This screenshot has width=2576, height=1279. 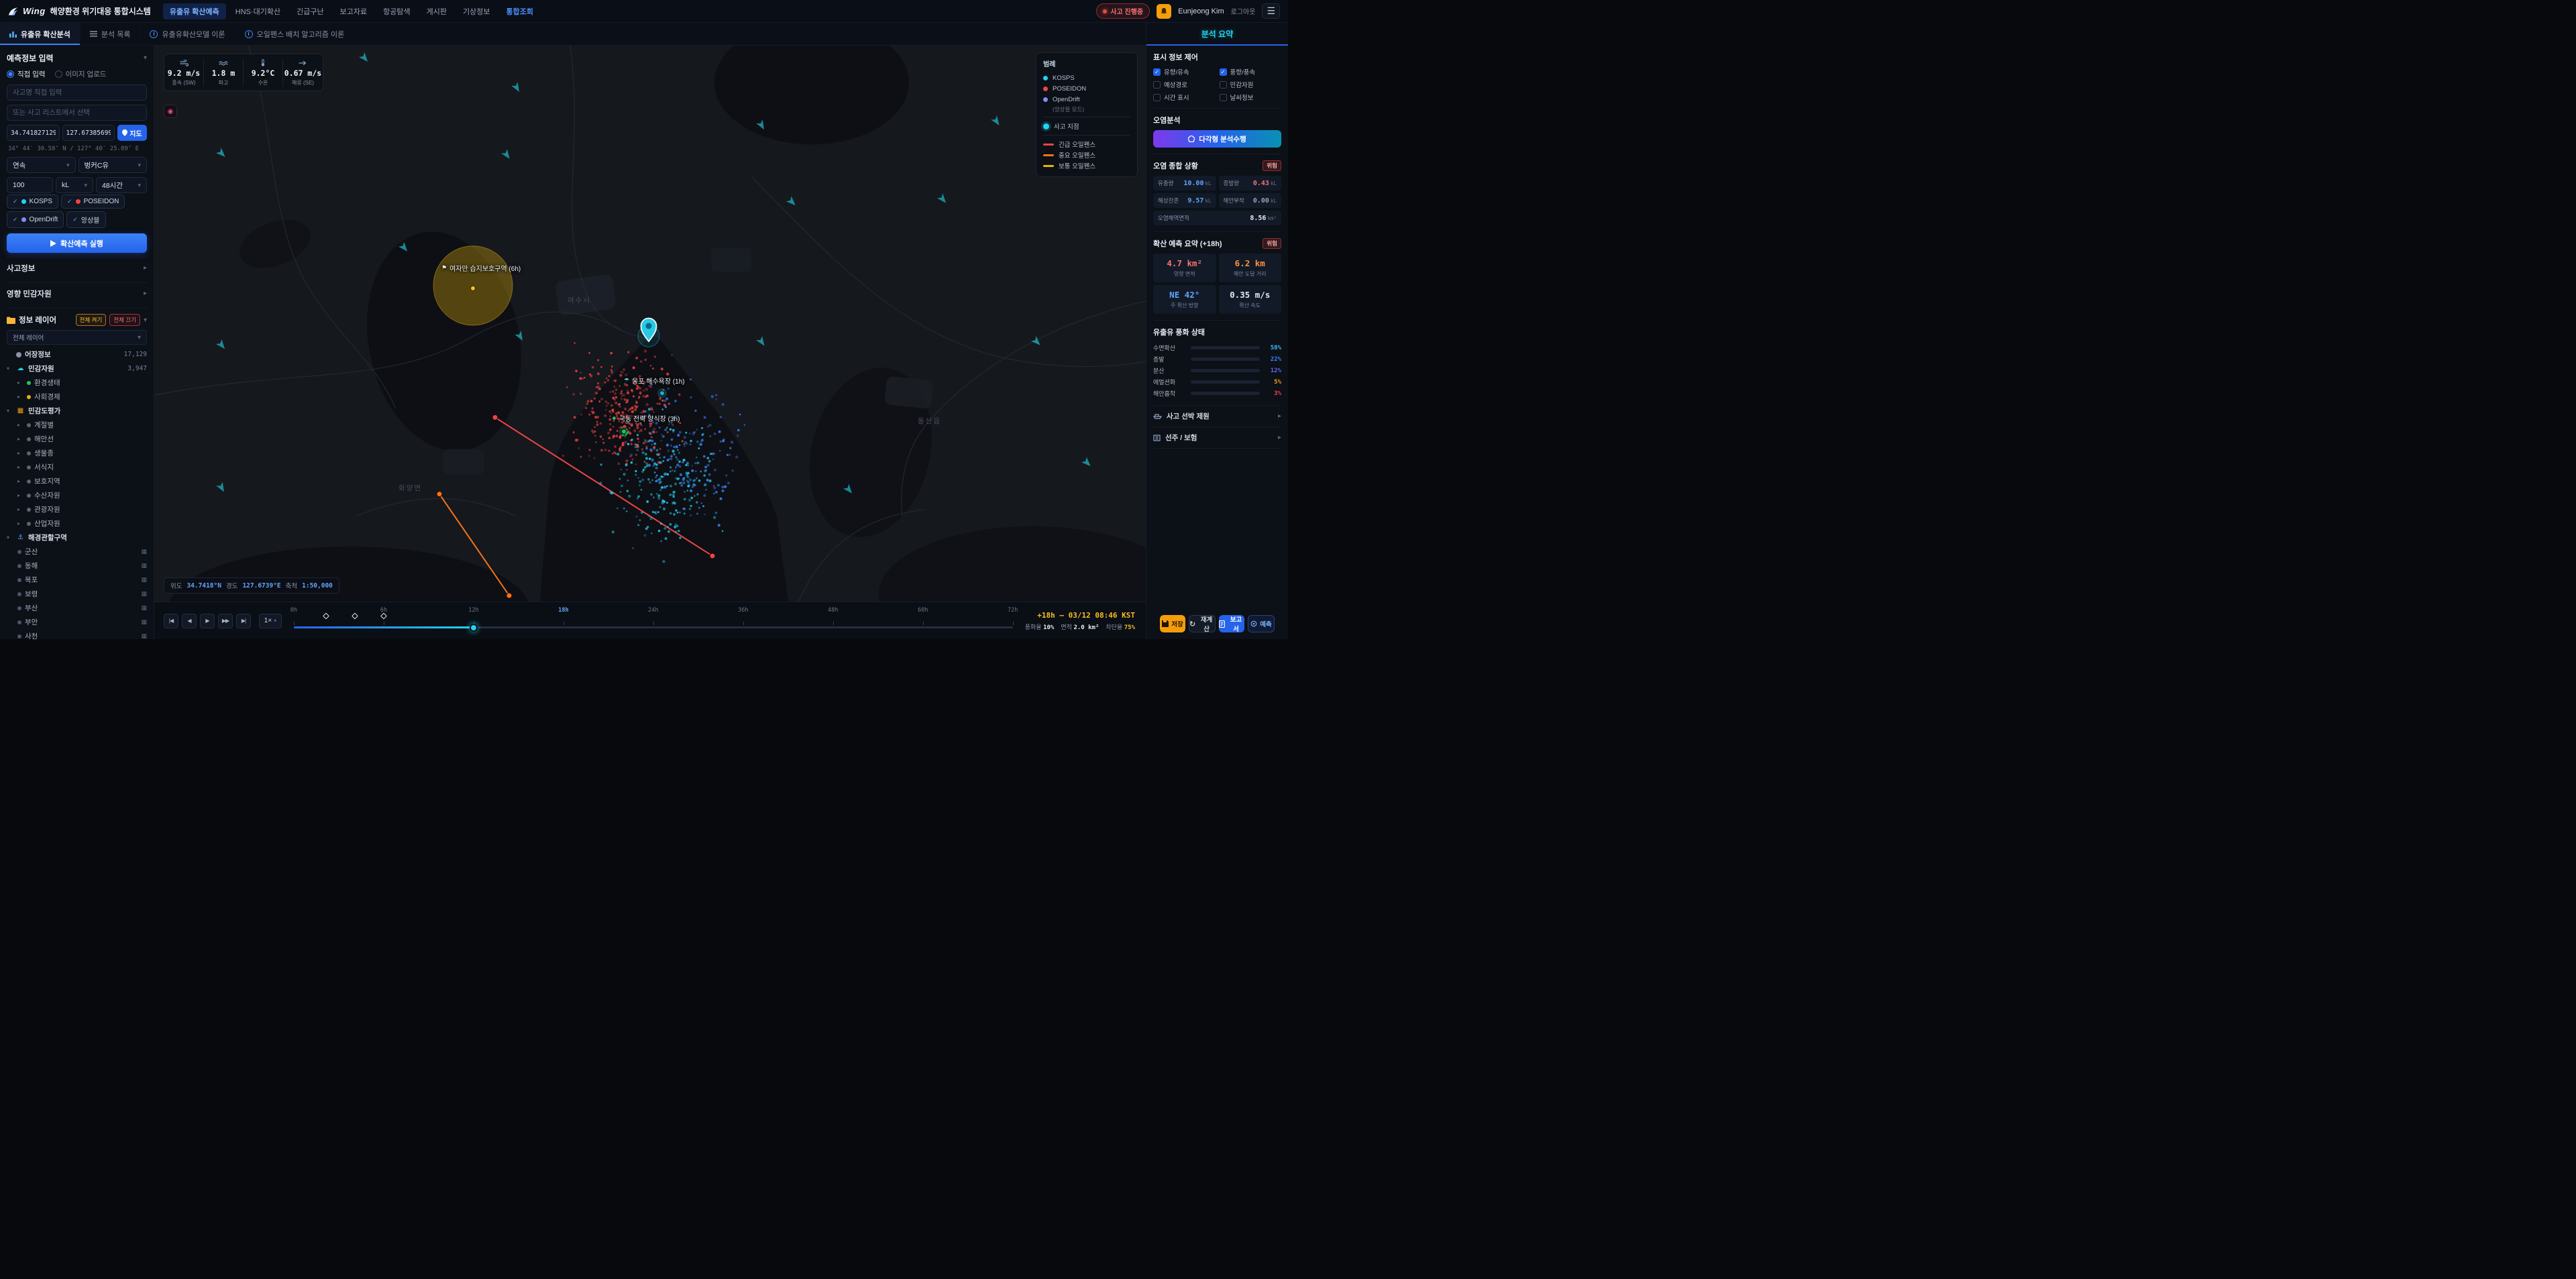 What do you see at coordinates (77, 113) in the screenshot?
I see `incident-list-input` at bounding box center [77, 113].